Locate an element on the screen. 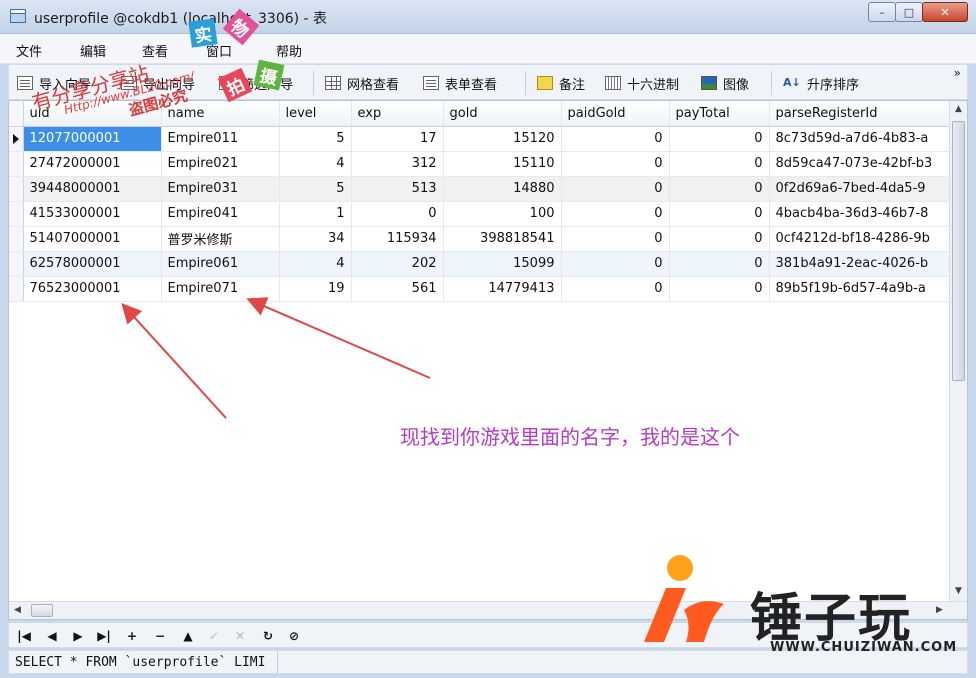 The width and height of the screenshot is (976, 678). logo-site: WWW.CHUIZIWAN.COM is located at coordinates (864, 647).